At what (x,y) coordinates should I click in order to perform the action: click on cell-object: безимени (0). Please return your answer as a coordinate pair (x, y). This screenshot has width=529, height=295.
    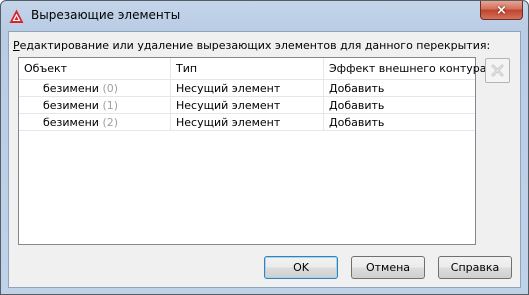
    Looking at the image, I should click on (95, 88).